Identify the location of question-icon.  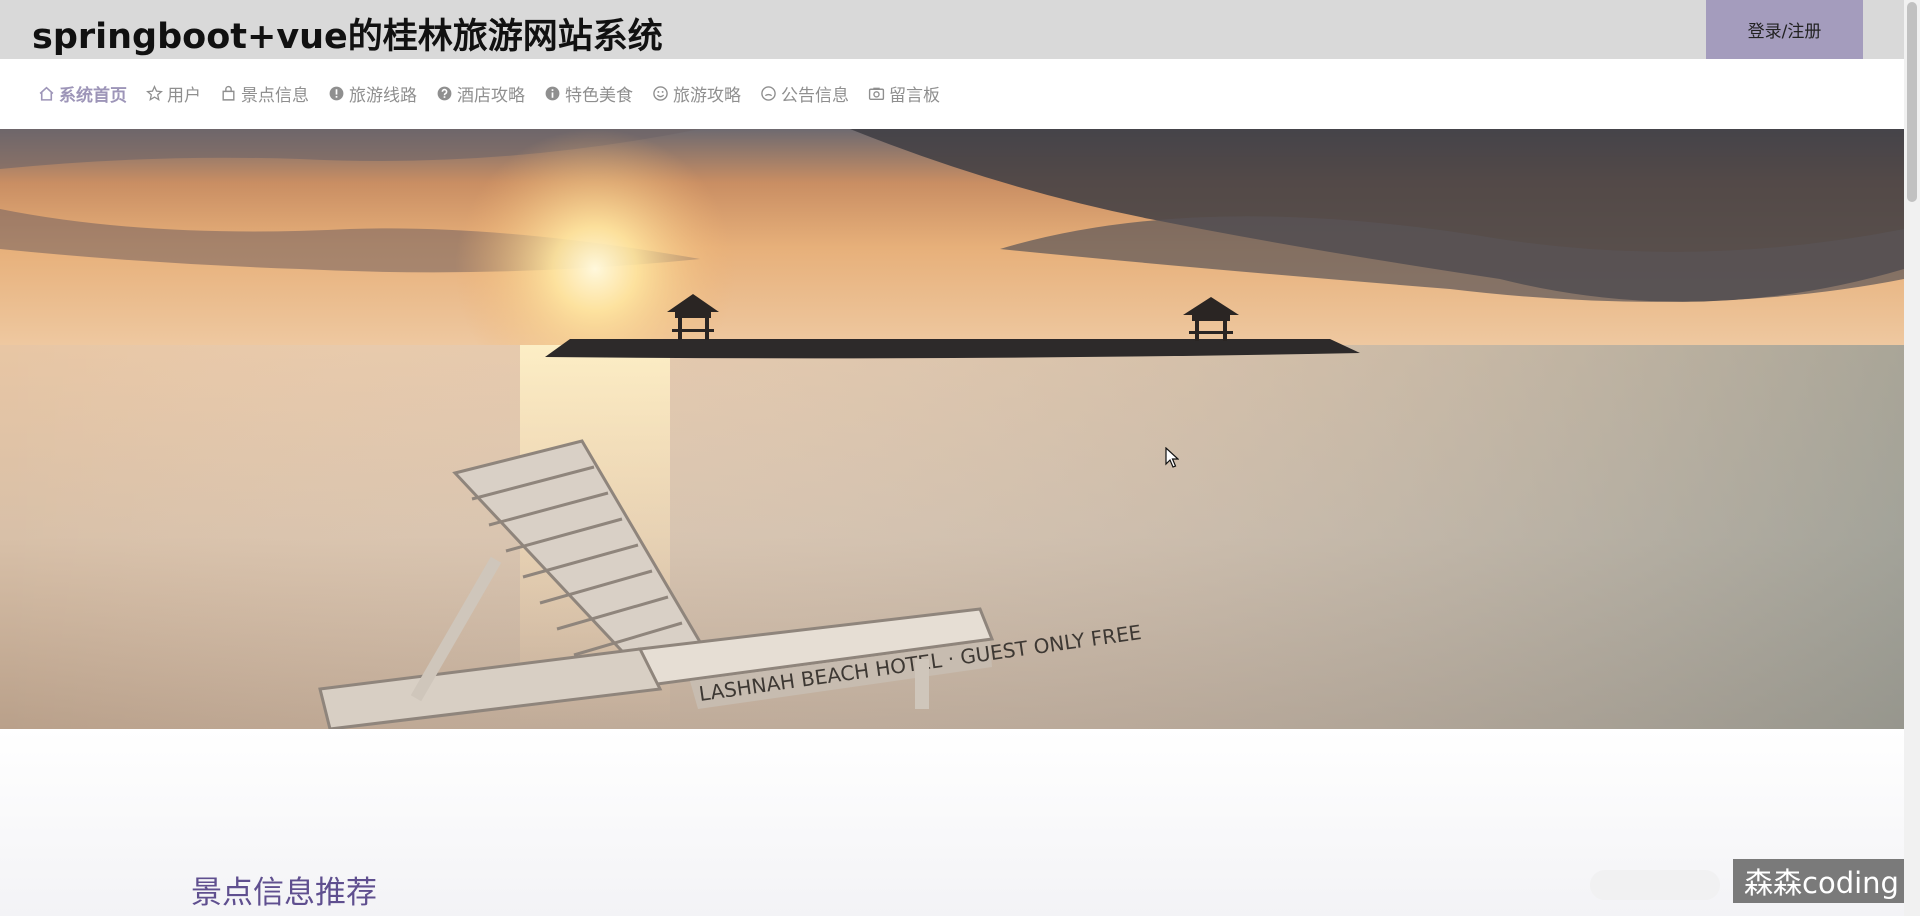
(444, 93).